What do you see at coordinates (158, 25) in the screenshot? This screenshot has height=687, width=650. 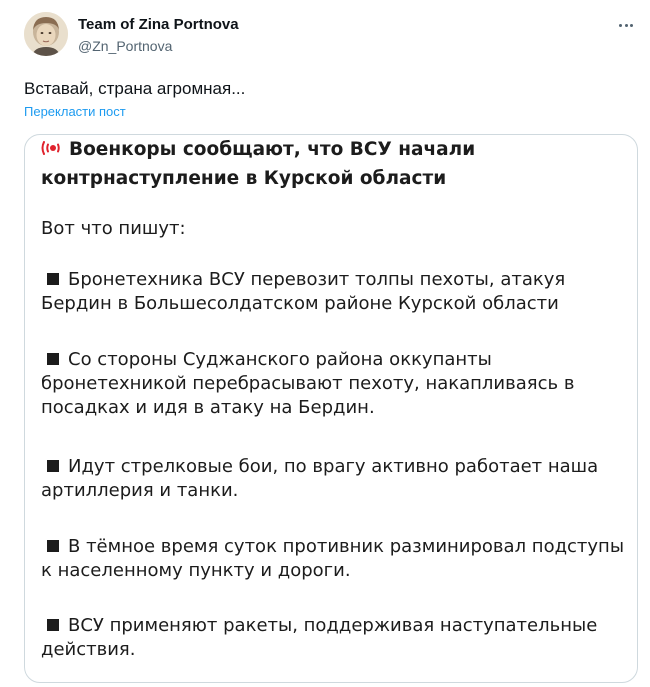 I see `author-name: Team of Zina Portnova` at bounding box center [158, 25].